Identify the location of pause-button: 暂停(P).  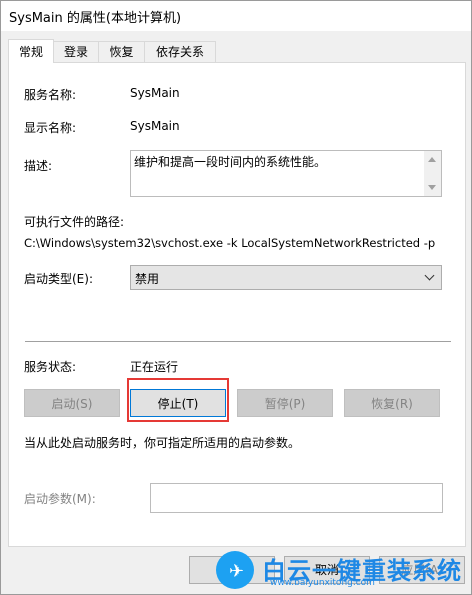
(285, 403).